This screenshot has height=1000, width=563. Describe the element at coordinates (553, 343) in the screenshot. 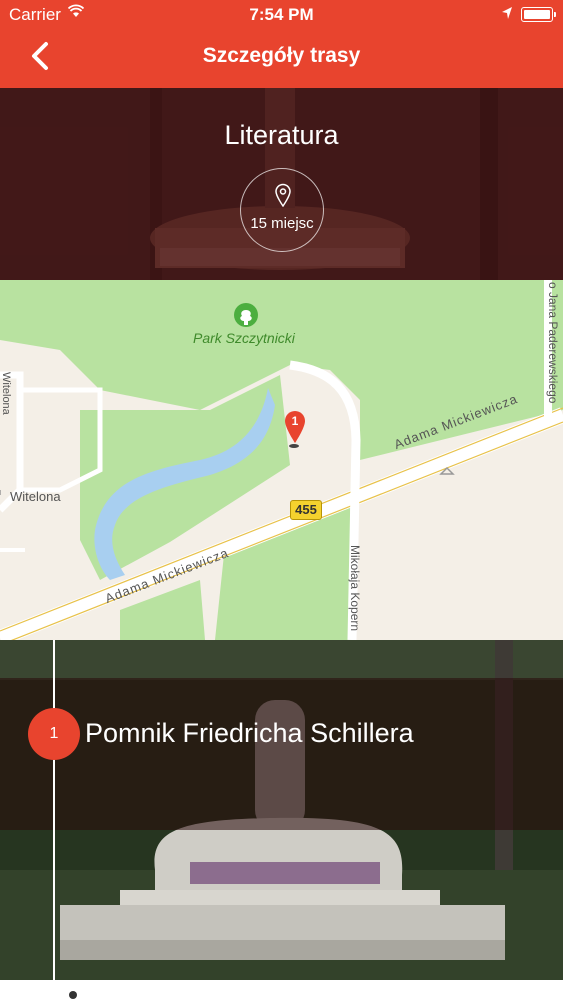

I see `street-label-paderewskiego: o Jana Paderewskiego` at that location.